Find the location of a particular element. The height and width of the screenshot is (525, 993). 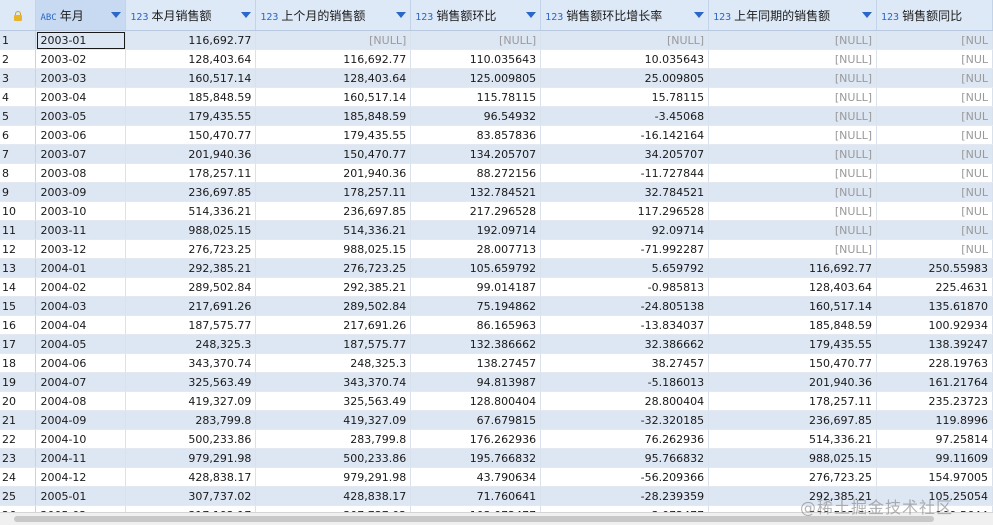

cell-year-month: 2004-01 is located at coordinates (81, 268).